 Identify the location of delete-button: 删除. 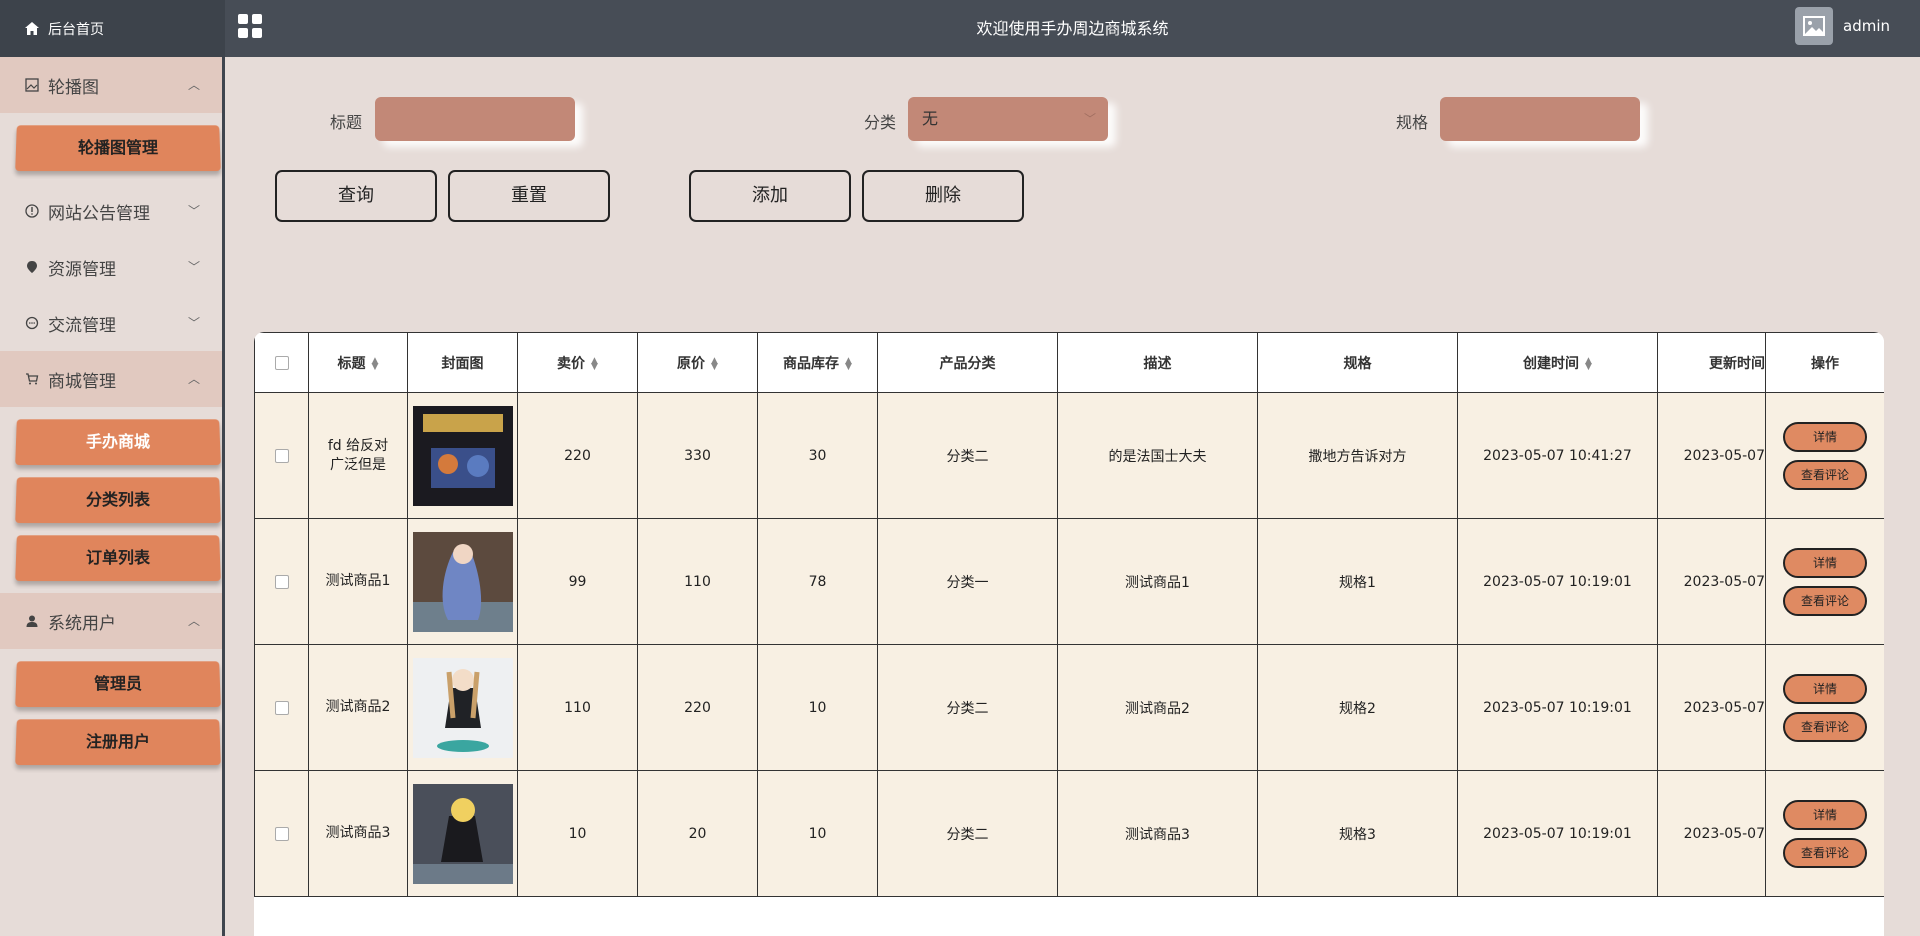
(943, 196).